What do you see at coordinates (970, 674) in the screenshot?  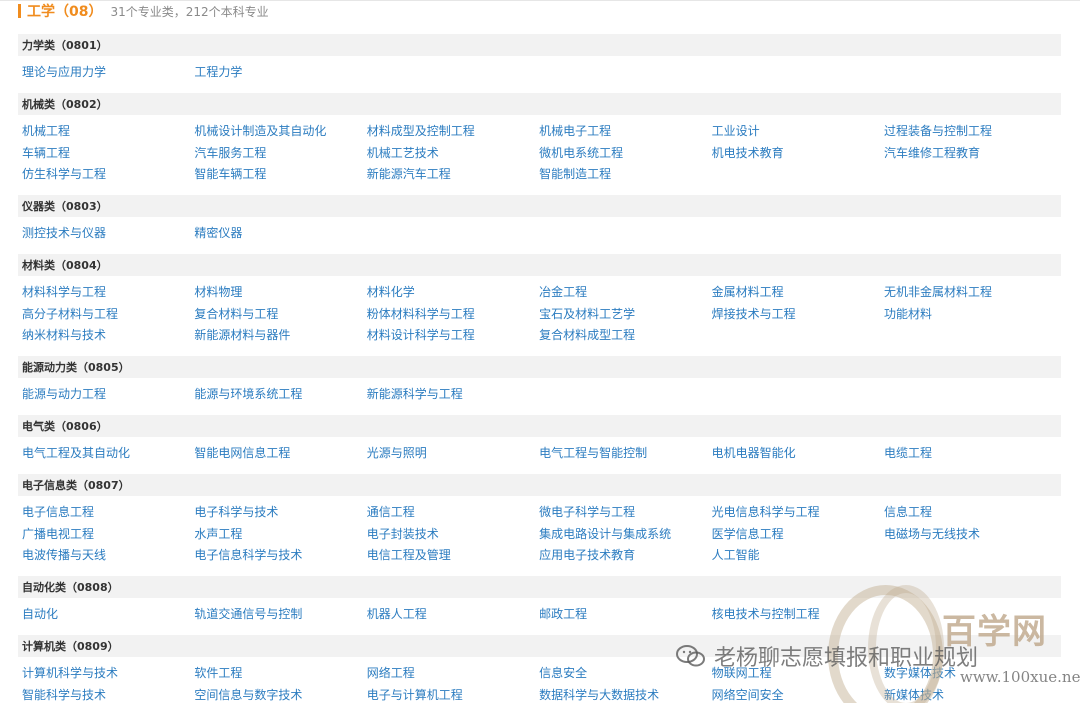 I see `major-link: 数字媒体技术` at bounding box center [970, 674].